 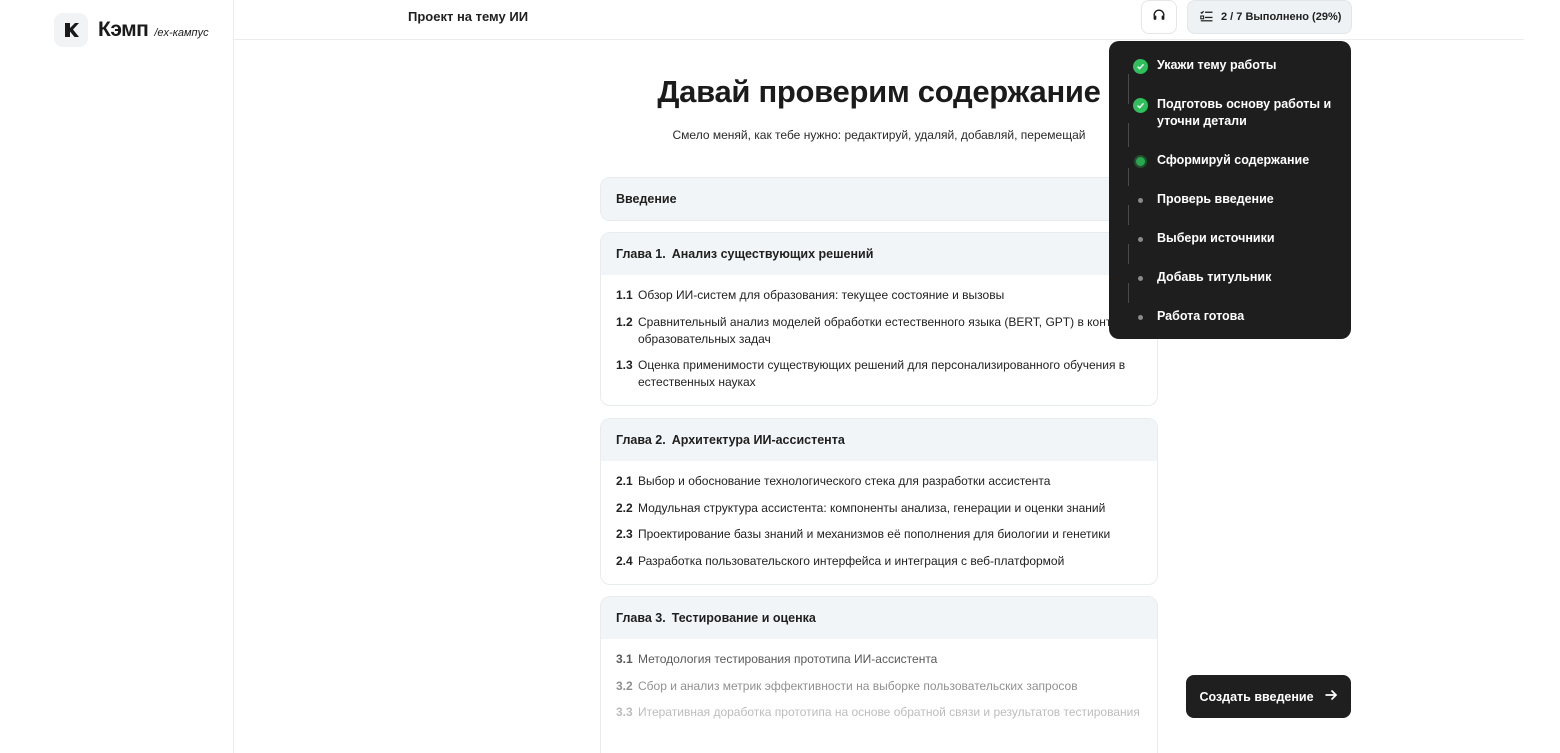 What do you see at coordinates (624, 659) in the screenshot?
I see `section-number: 3.1` at bounding box center [624, 659].